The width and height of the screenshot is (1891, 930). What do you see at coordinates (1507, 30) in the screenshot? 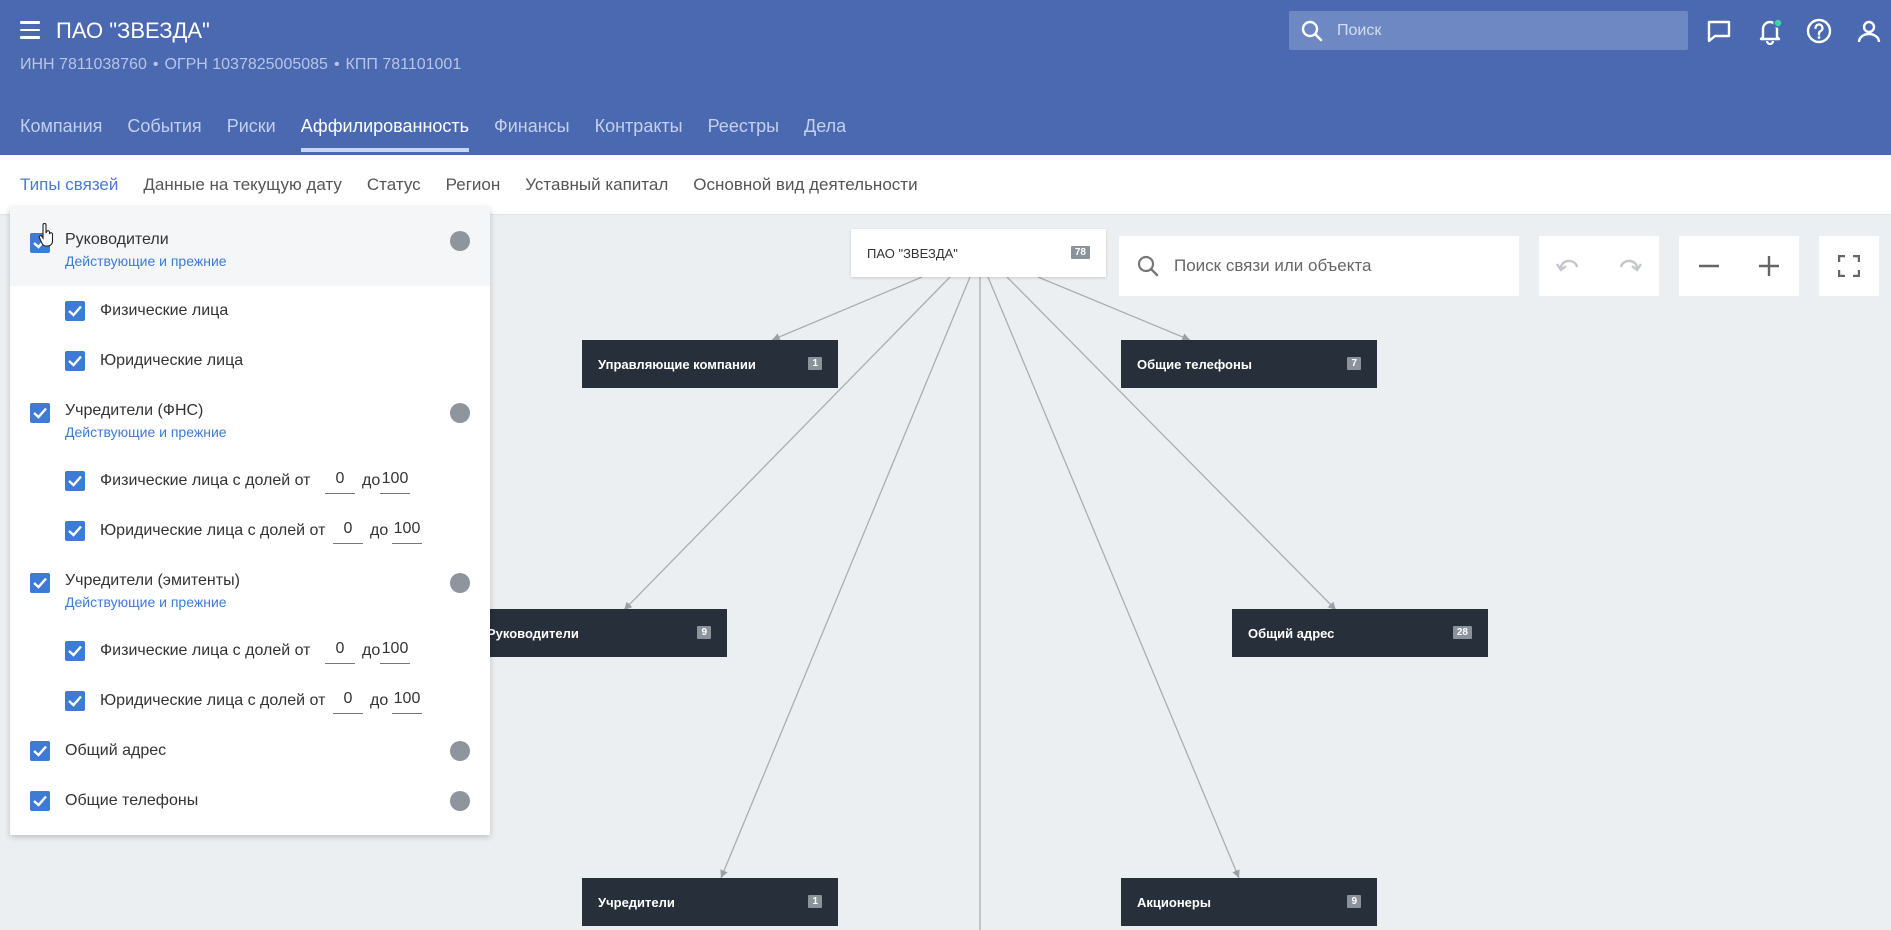
I see `search-input` at bounding box center [1507, 30].